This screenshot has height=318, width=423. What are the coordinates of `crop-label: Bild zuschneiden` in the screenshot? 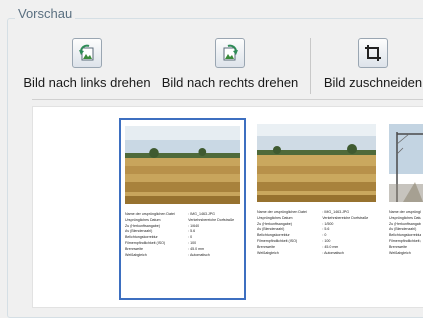 It's located at (373, 82).